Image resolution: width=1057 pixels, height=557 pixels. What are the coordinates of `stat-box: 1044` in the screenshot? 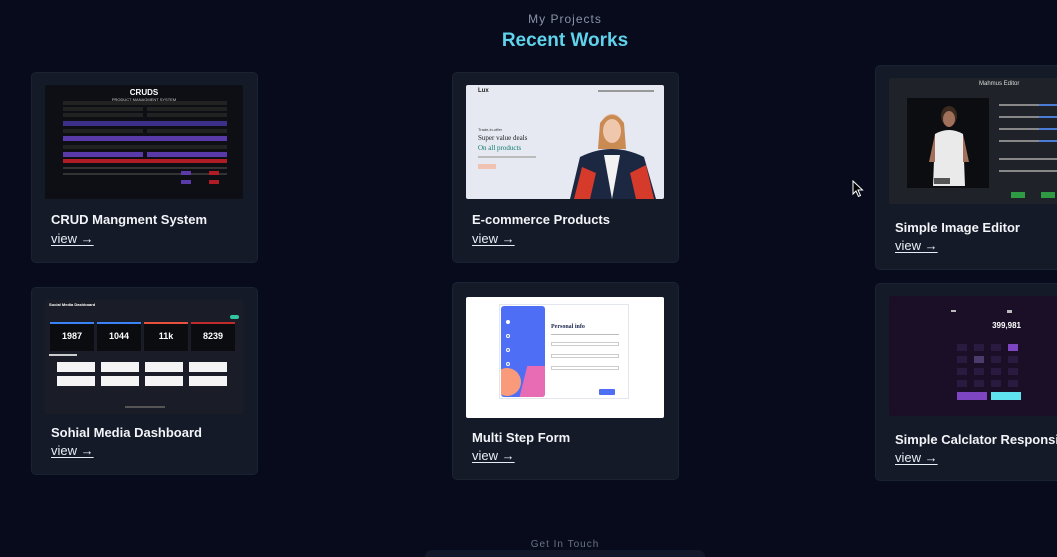 It's located at (119, 336).